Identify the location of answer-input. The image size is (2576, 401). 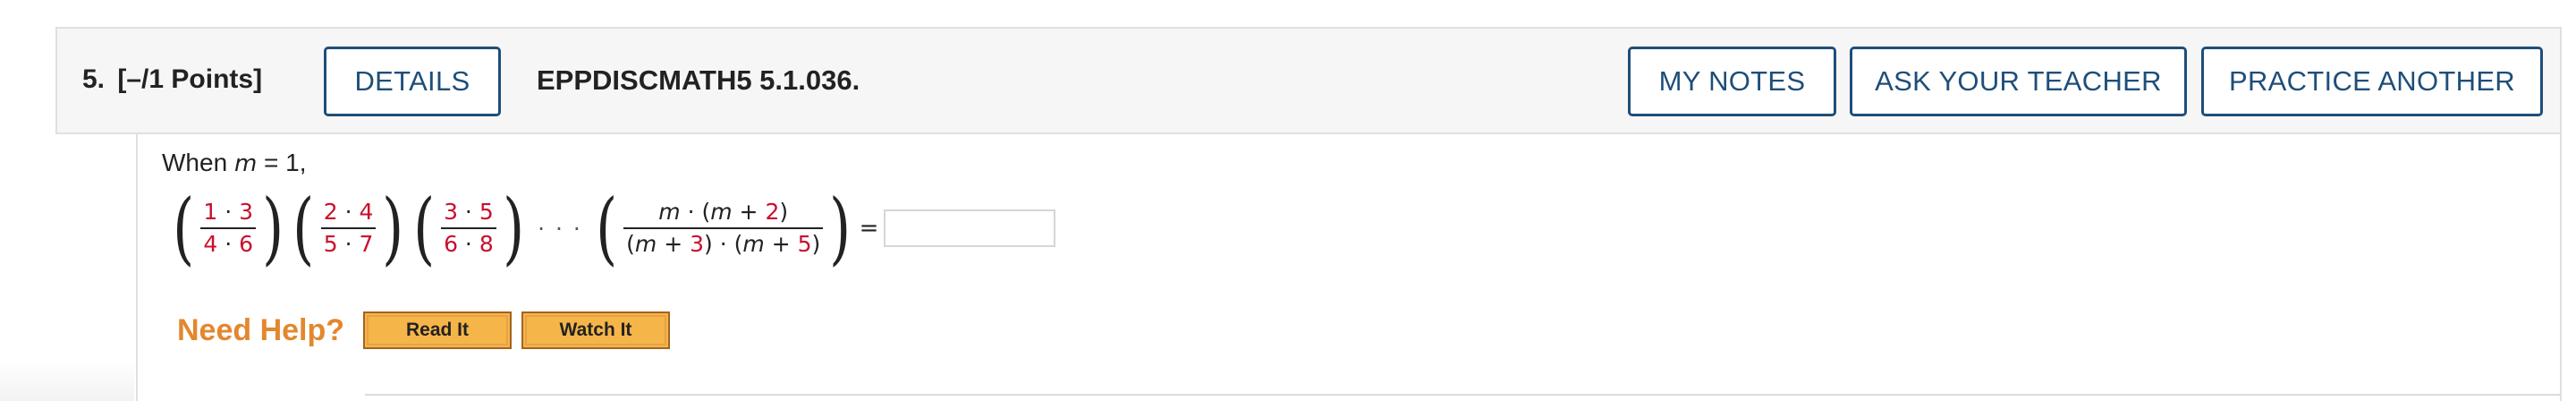
(970, 228).